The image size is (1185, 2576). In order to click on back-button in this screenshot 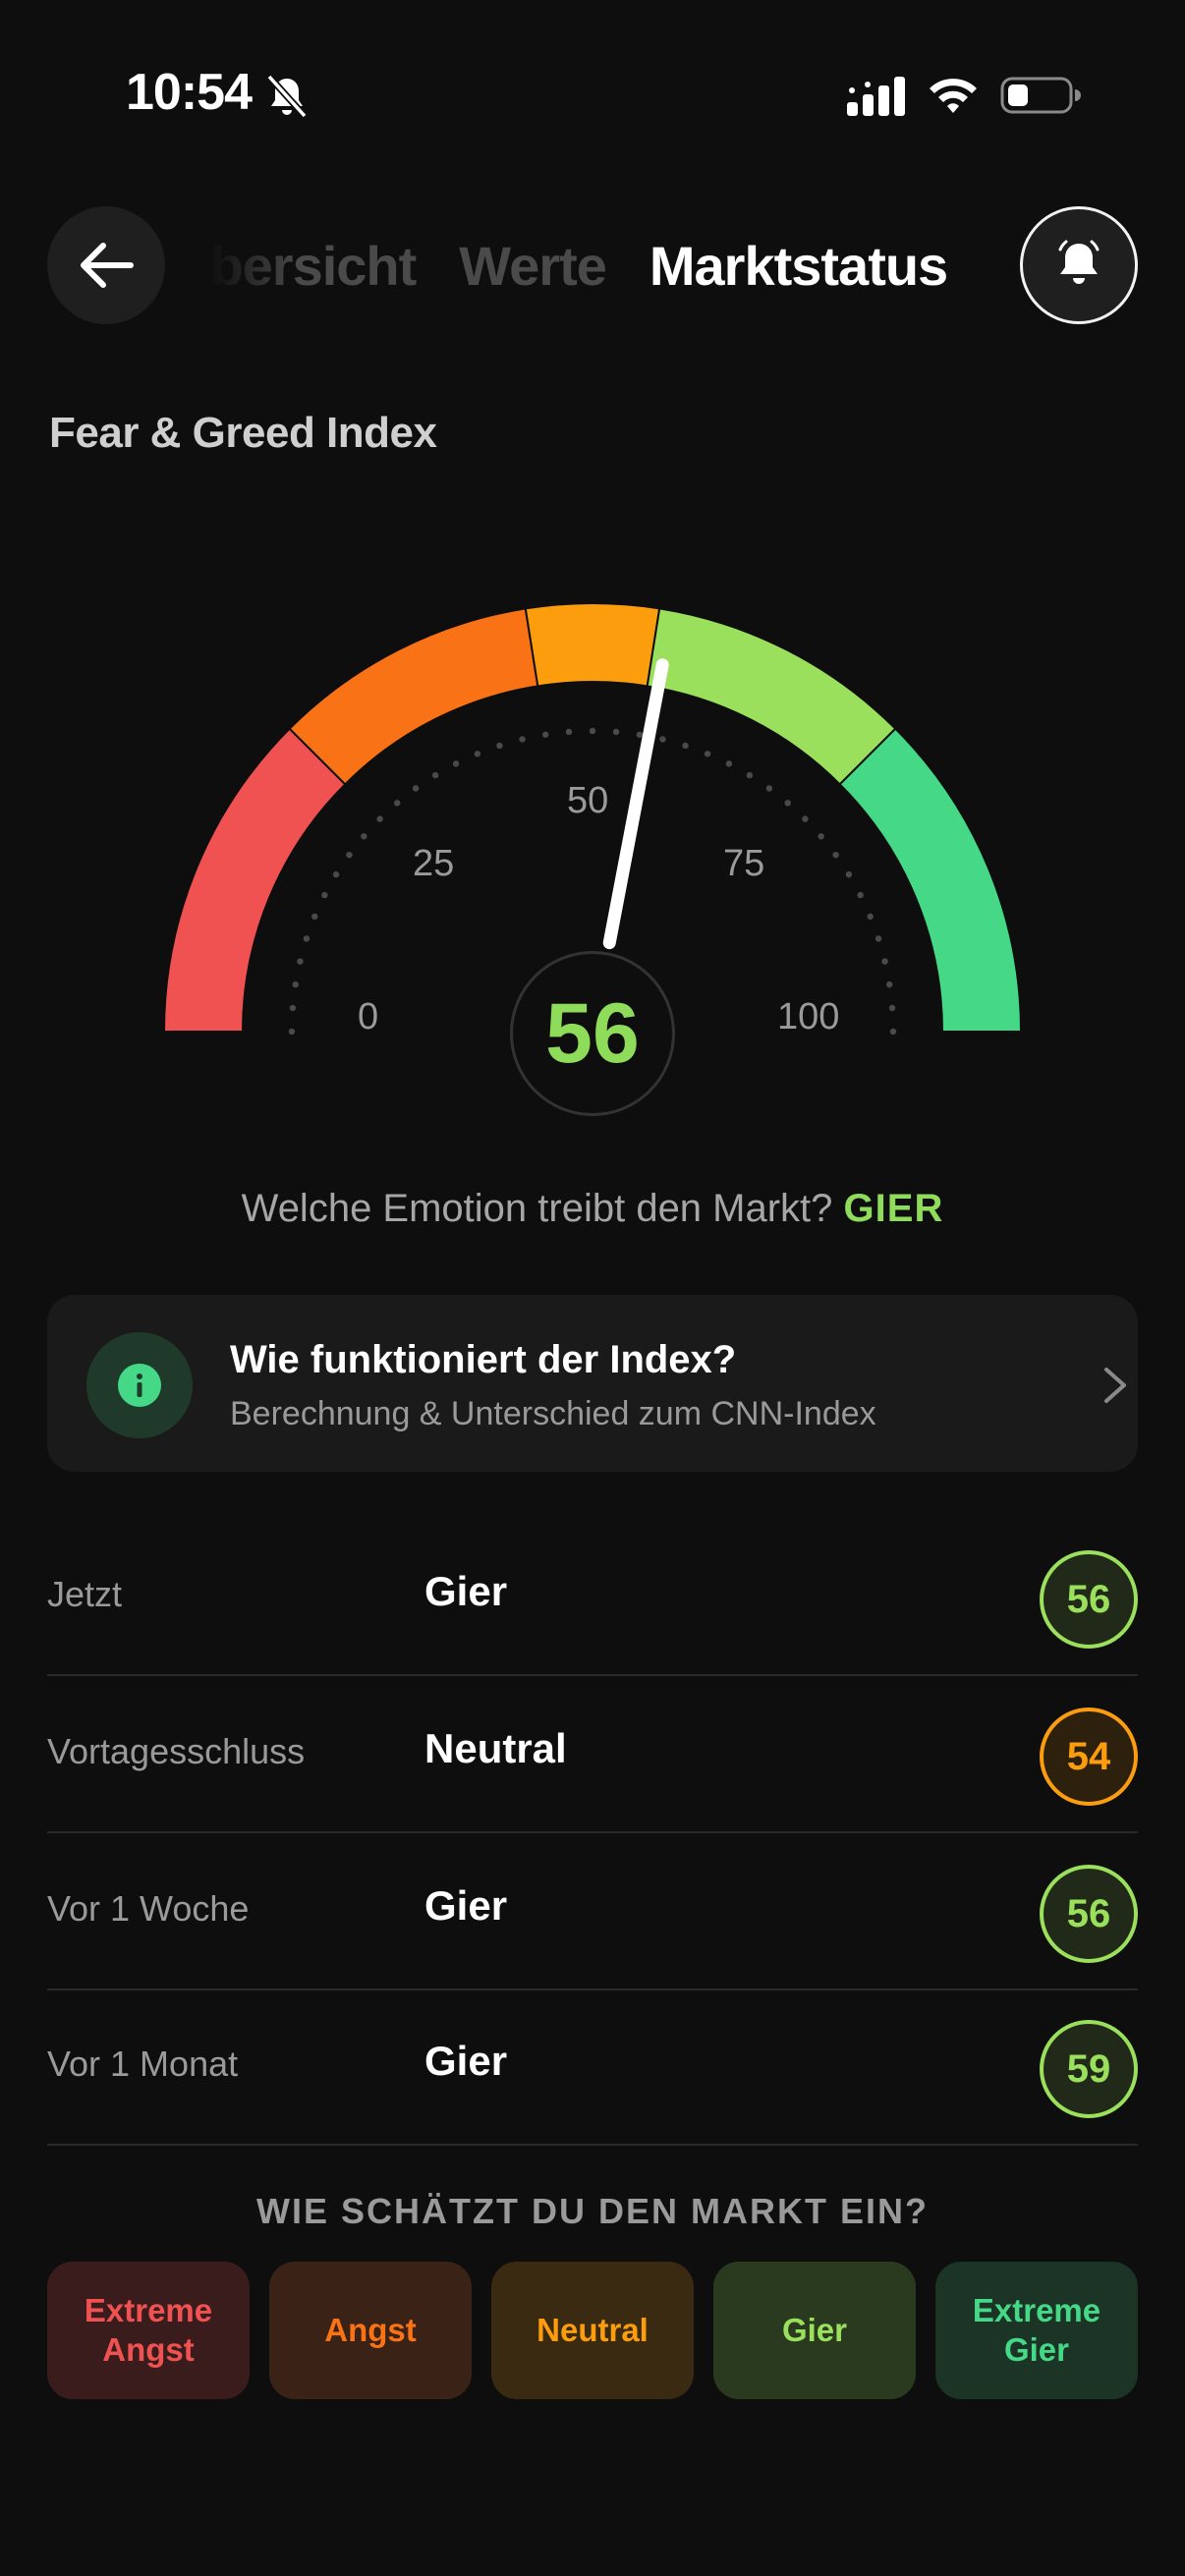, I will do `click(106, 265)`.